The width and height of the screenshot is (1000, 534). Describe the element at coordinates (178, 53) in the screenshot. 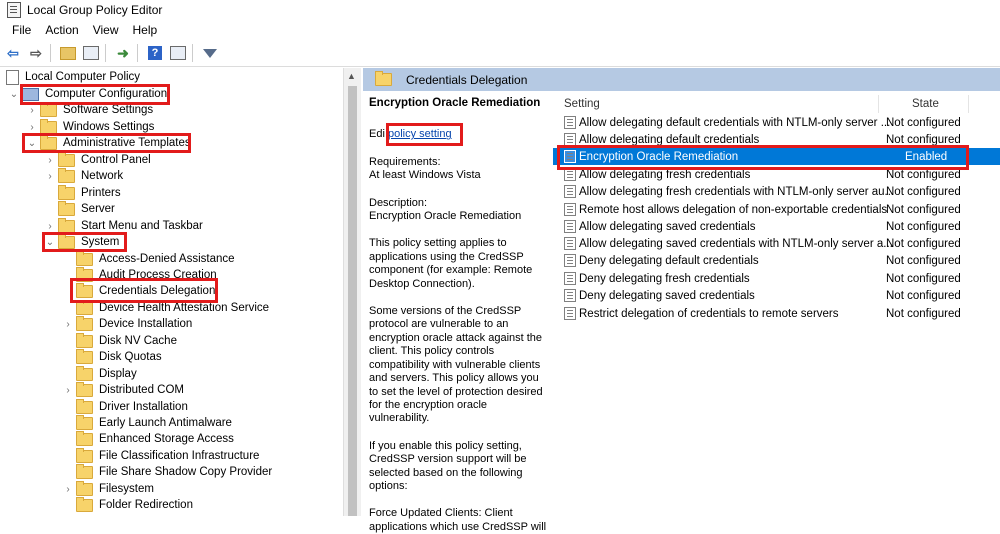

I see `extended-view-button` at that location.